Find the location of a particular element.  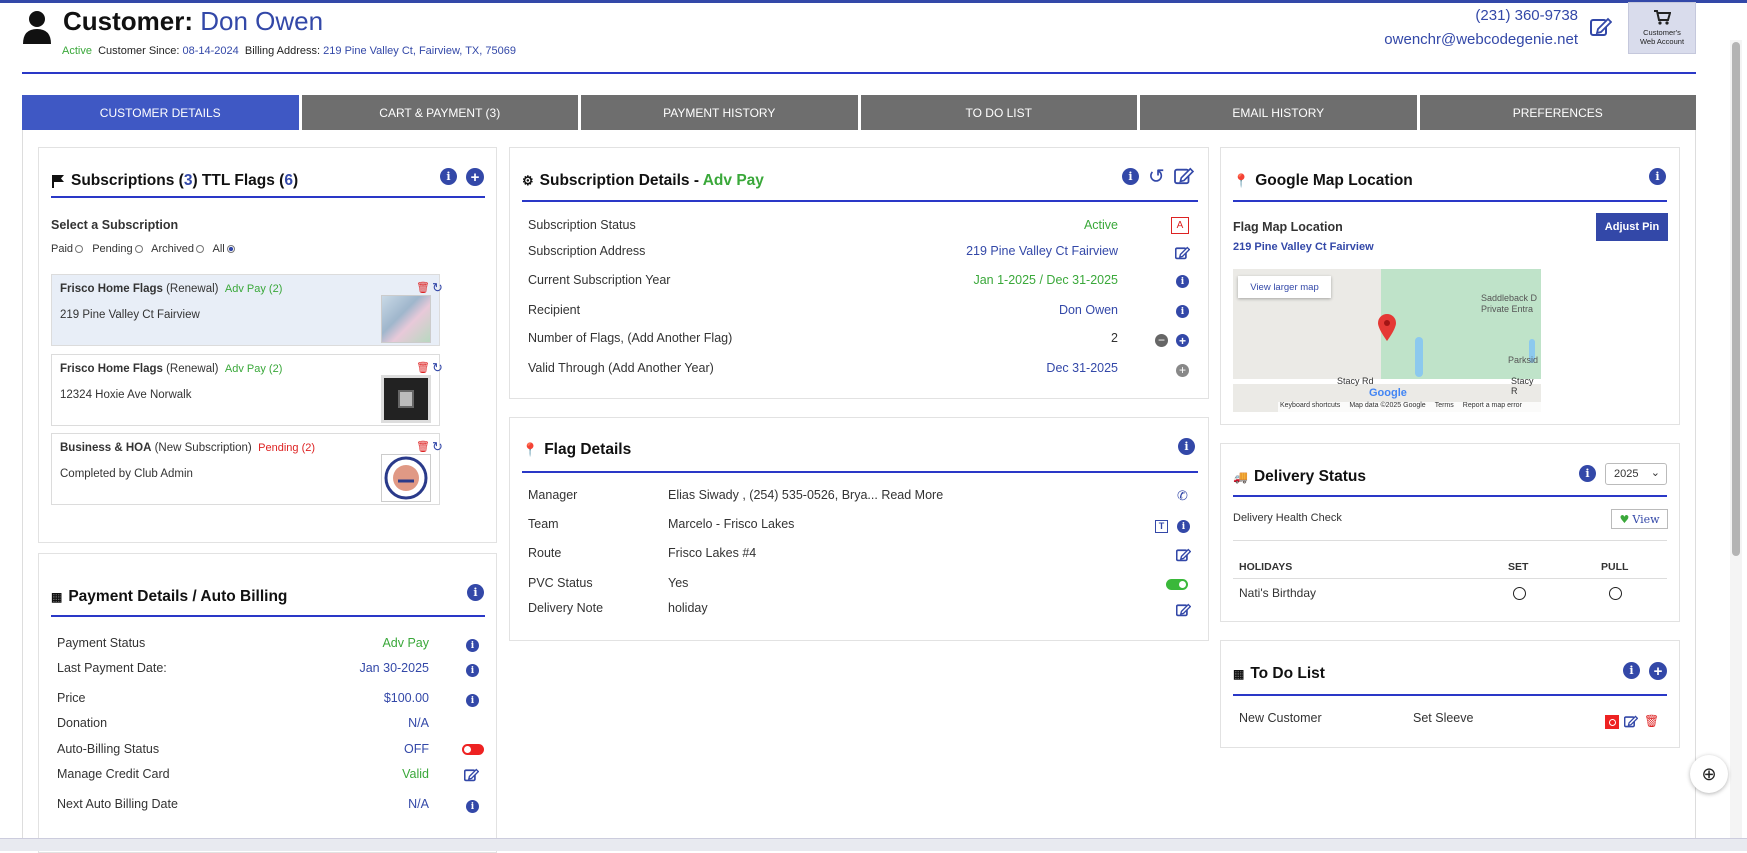

read-more-link: Read More is located at coordinates (912, 495).